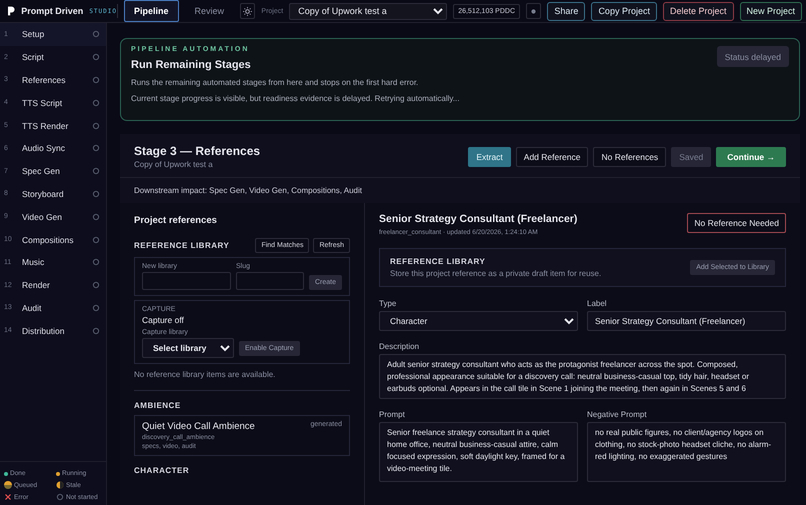 The image size is (806, 505). I want to click on nav-tab: Pipeline, so click(151, 11).